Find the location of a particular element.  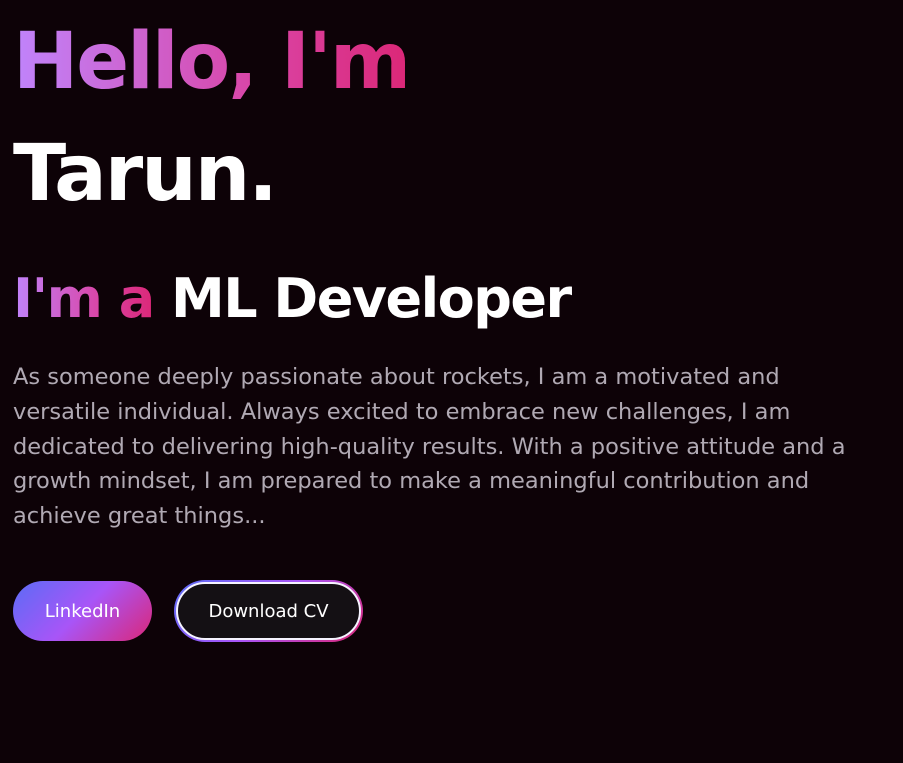

hero-actions: LinkedIn Download CV is located at coordinates (188, 611).